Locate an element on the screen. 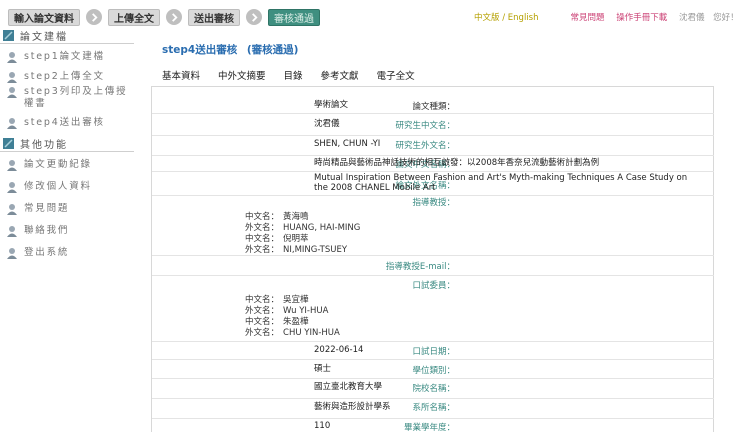 This screenshot has height=432, width=740. tab-references: 參考文獻 is located at coordinates (340, 75).